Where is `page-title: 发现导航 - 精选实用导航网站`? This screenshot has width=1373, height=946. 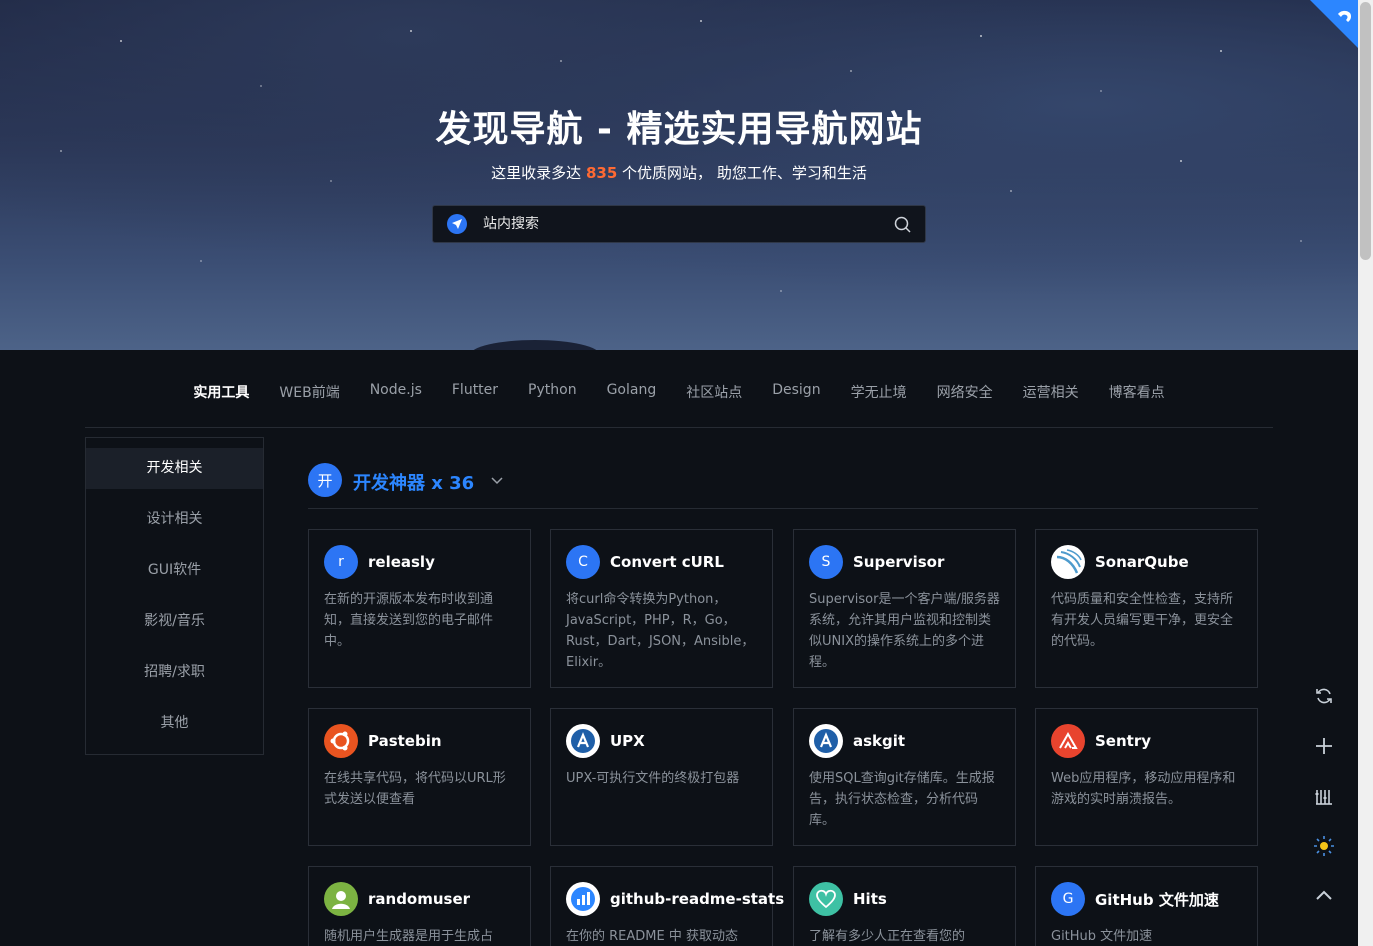 page-title: 发现导航 - 精选实用导航网站 is located at coordinates (679, 129).